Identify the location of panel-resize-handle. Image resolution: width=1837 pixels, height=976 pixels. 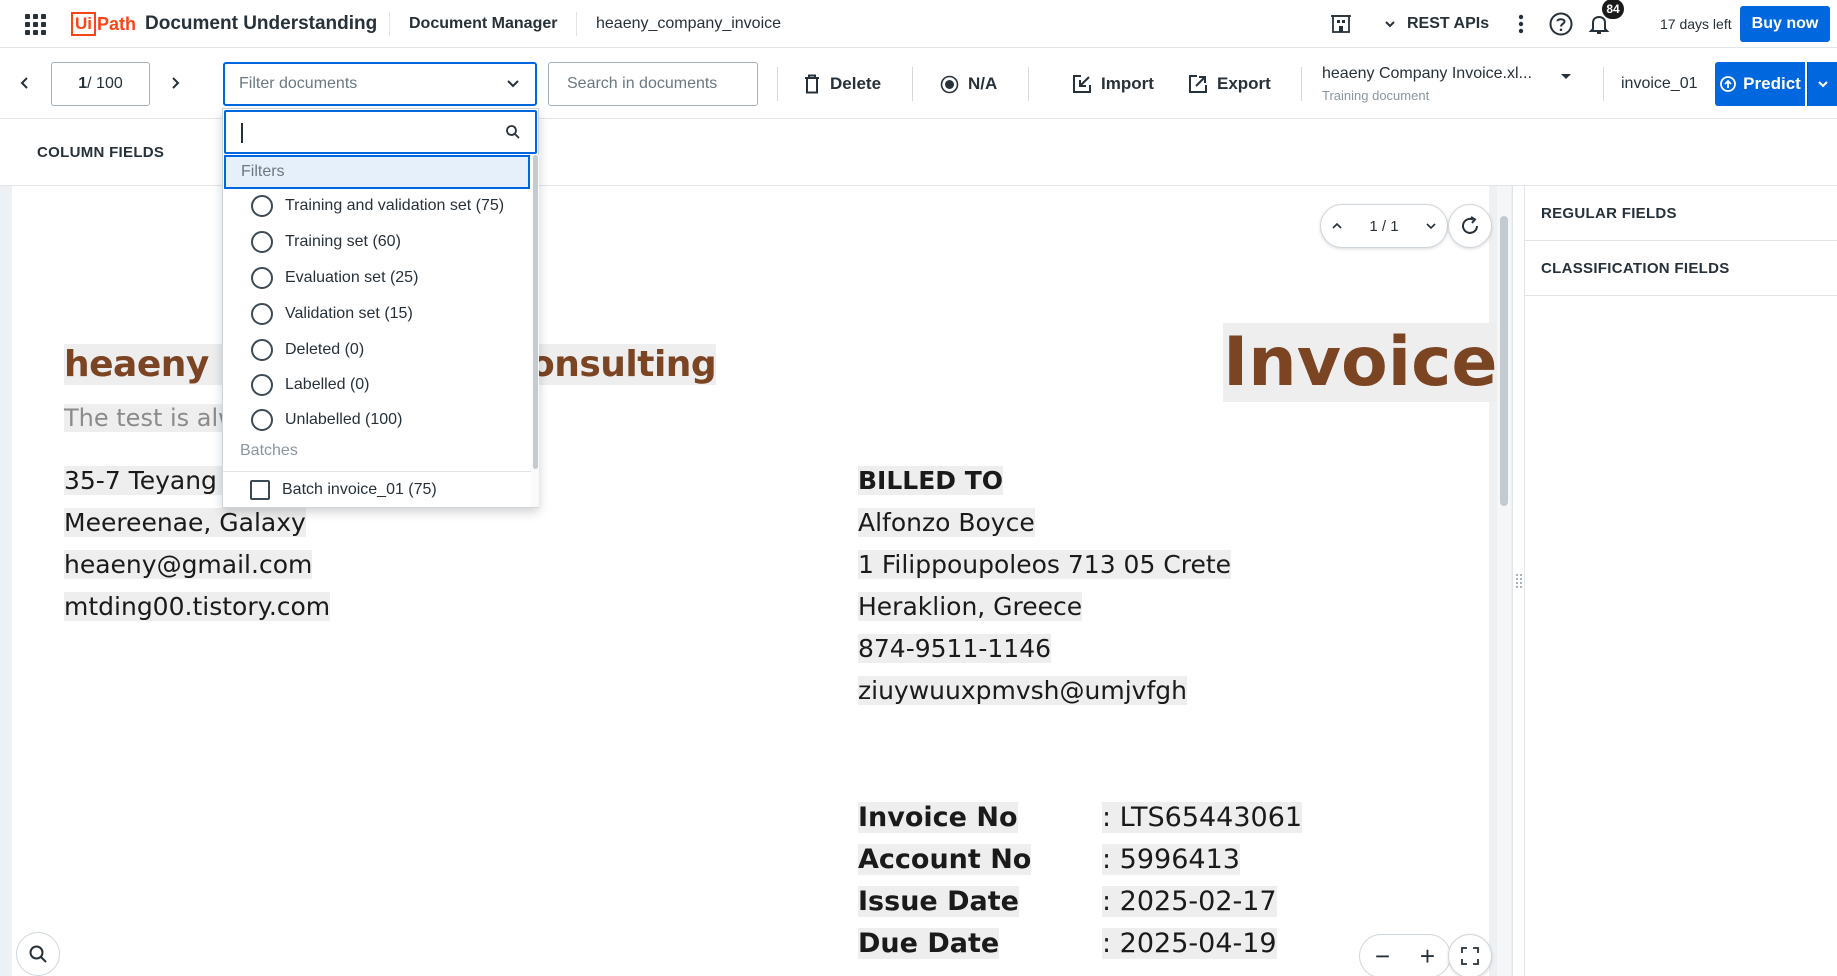
(1518, 581).